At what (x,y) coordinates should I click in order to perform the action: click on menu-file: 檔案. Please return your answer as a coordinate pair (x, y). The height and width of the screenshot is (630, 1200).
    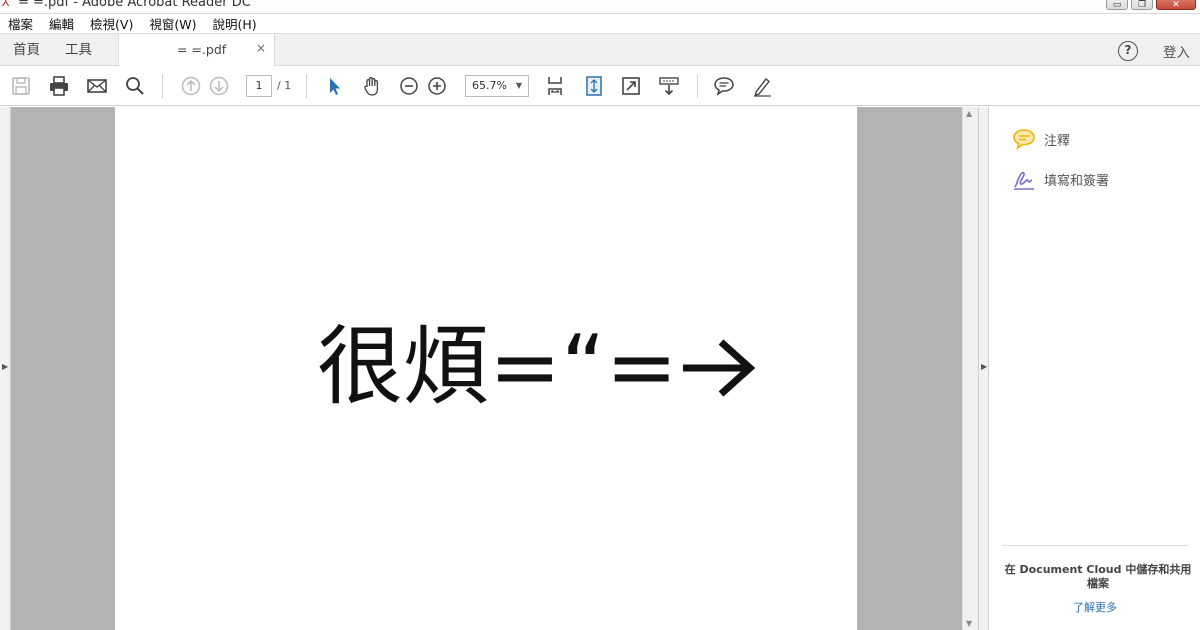
    Looking at the image, I should click on (20, 23).